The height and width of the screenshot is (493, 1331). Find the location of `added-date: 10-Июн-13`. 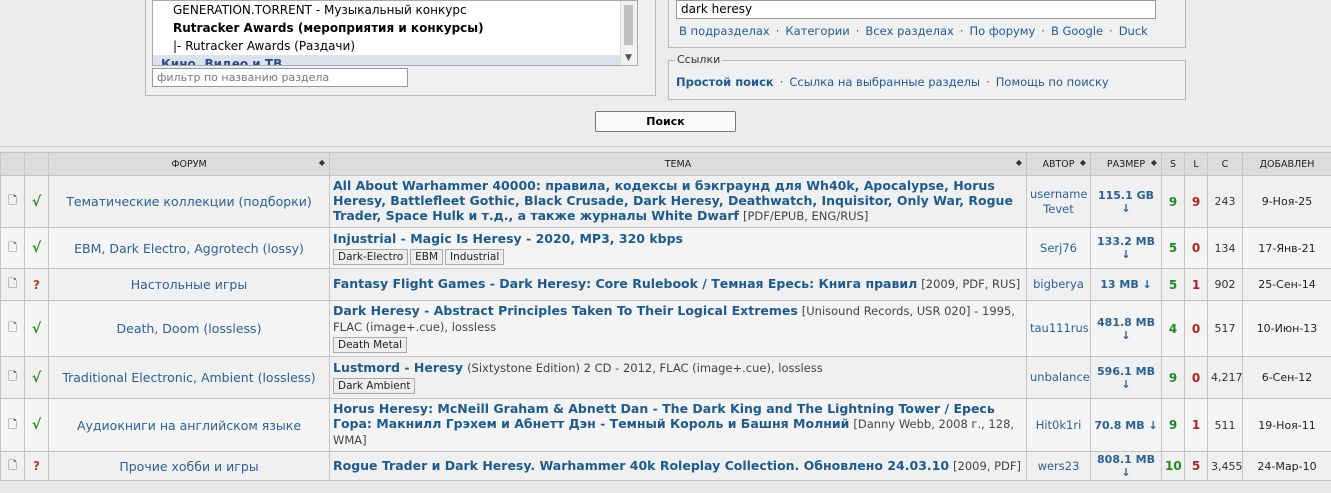

added-date: 10-Июн-13 is located at coordinates (1286, 328).